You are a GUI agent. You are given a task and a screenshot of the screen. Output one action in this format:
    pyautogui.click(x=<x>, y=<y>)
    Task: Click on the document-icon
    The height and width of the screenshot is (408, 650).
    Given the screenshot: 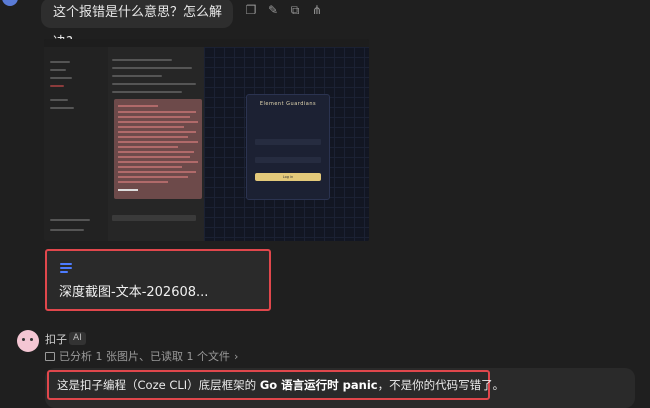 What is the action you would take?
    pyautogui.click(x=66, y=268)
    